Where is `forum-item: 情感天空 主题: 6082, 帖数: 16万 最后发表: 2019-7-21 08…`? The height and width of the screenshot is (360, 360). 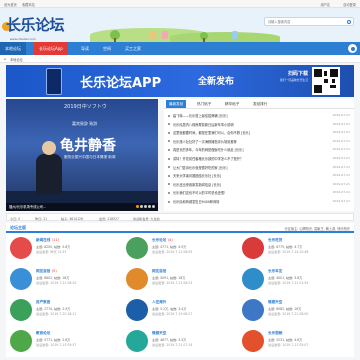
forum-item: 情感天空 主题: 6082, 帖数: 16万 最后发表: 2019-7-21 08… is located at coordinates (296, 310).